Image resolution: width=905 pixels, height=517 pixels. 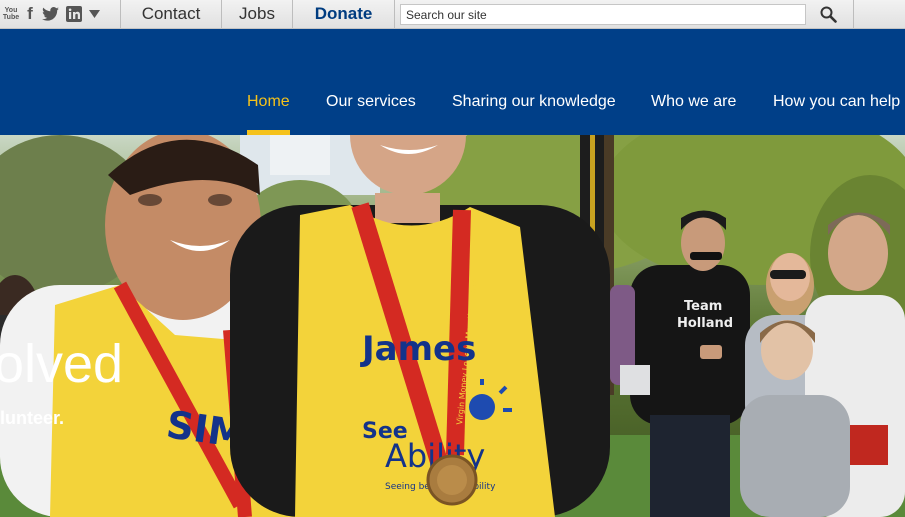 What do you see at coordinates (693, 102) in the screenshot?
I see `nav-item-who-we-are: Who we are` at bounding box center [693, 102].